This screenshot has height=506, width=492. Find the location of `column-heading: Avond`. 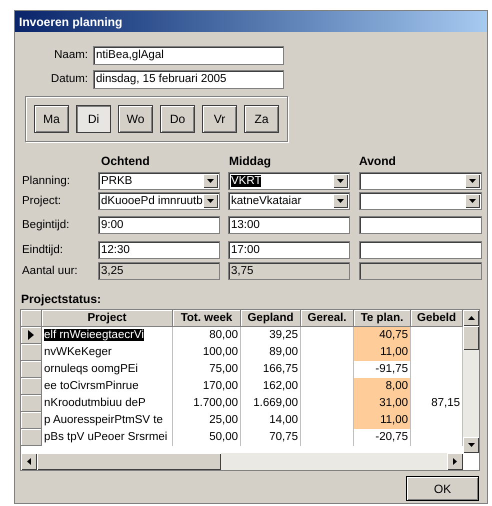

column-heading: Avond is located at coordinates (377, 161).